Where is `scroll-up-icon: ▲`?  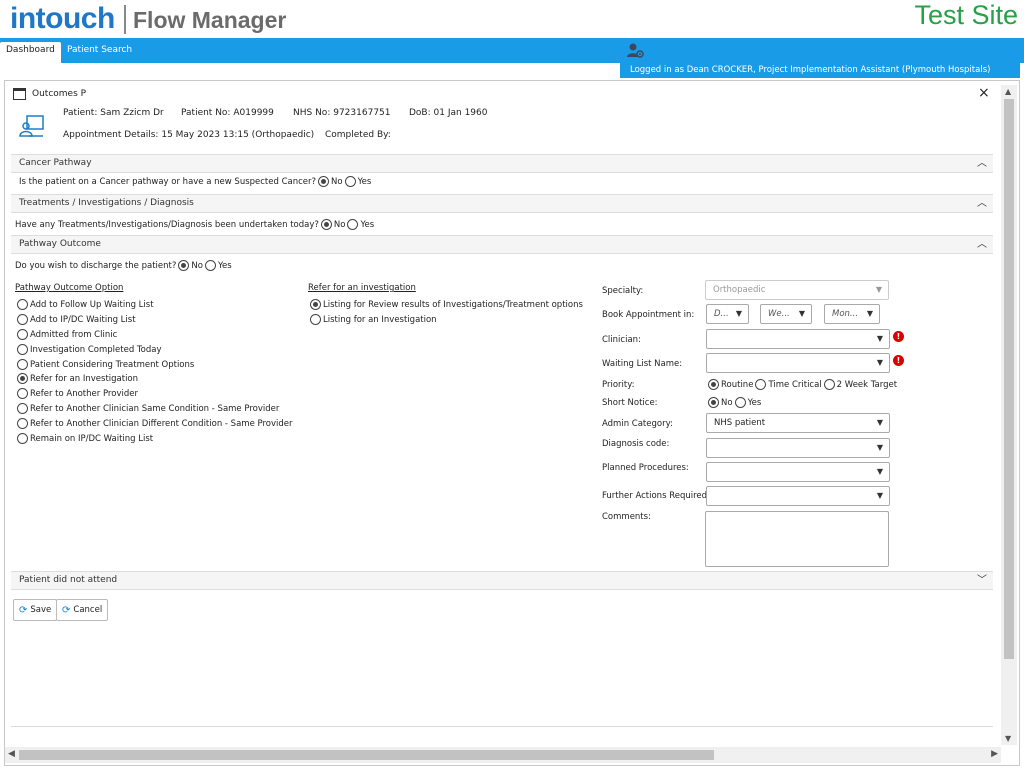 scroll-up-icon: ▲ is located at coordinates (1008, 91).